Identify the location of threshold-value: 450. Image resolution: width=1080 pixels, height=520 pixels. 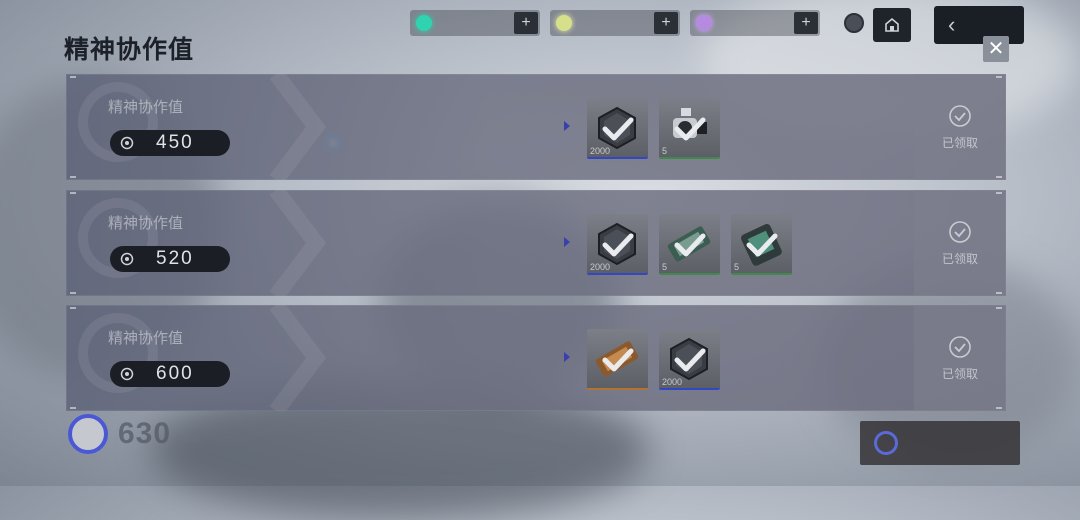
(175, 142).